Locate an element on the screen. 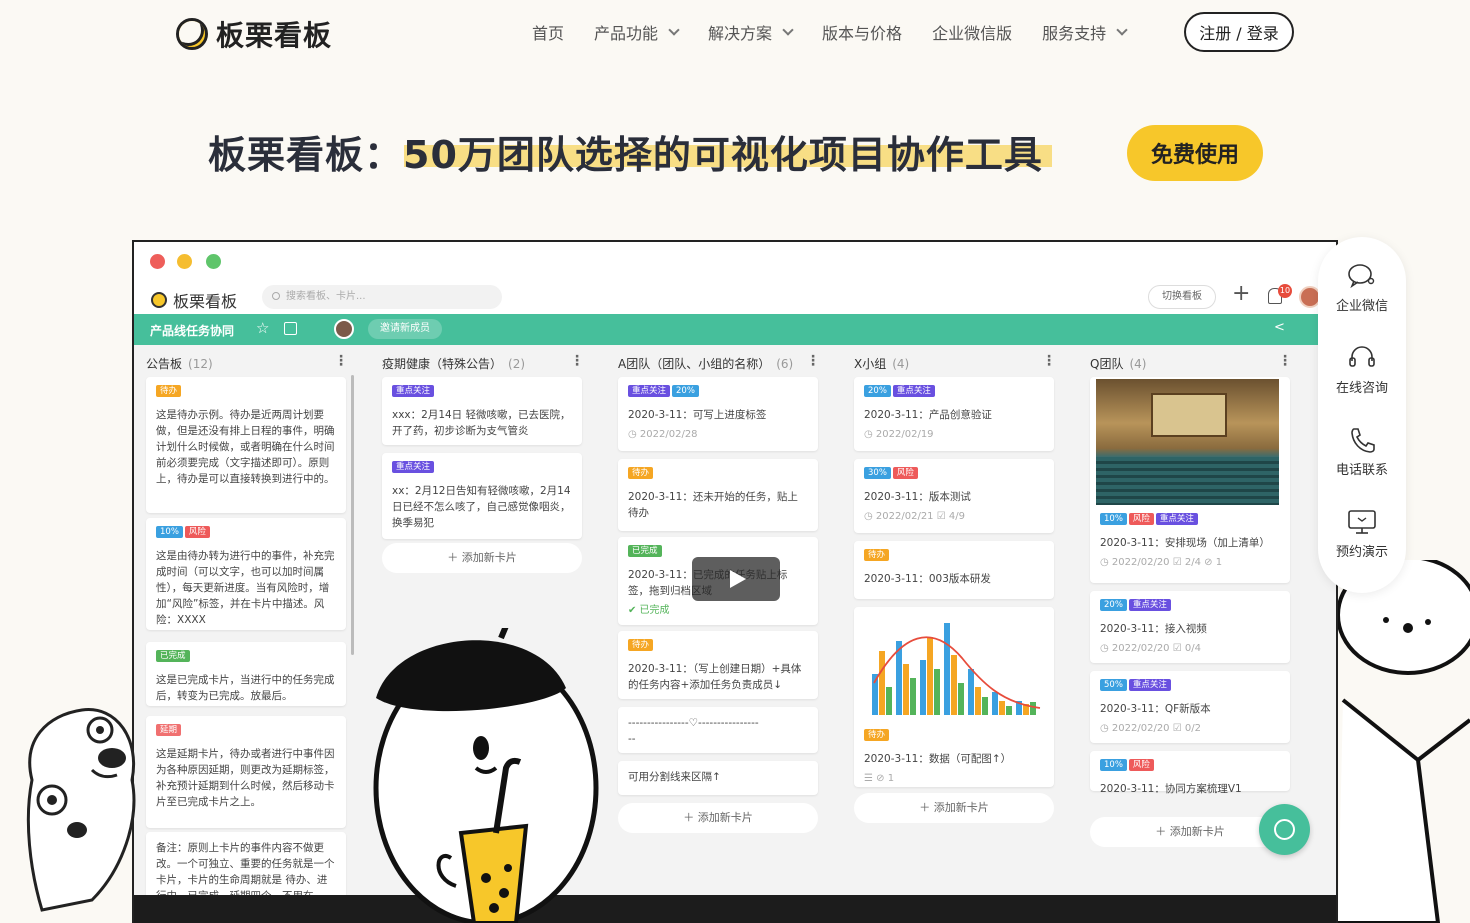 The width and height of the screenshot is (1470, 923). task-card: 待办 2020-3-11：003版本研发 is located at coordinates (954, 570).